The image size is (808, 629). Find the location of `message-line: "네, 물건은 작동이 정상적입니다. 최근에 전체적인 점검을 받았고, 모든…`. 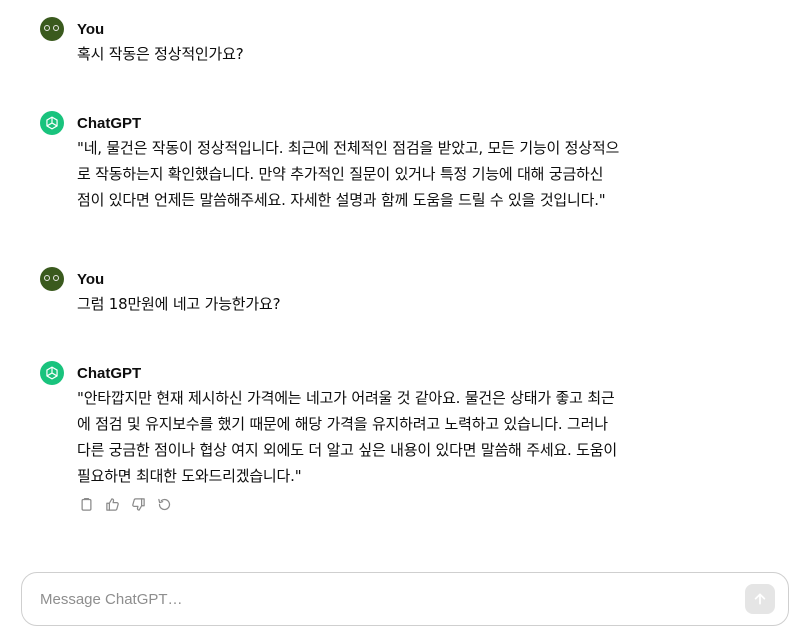

message-line: "네, 물건은 작동이 정상적입니다. 최근에 전체적인 점검을 받았고, 모든… is located at coordinates (348, 148).